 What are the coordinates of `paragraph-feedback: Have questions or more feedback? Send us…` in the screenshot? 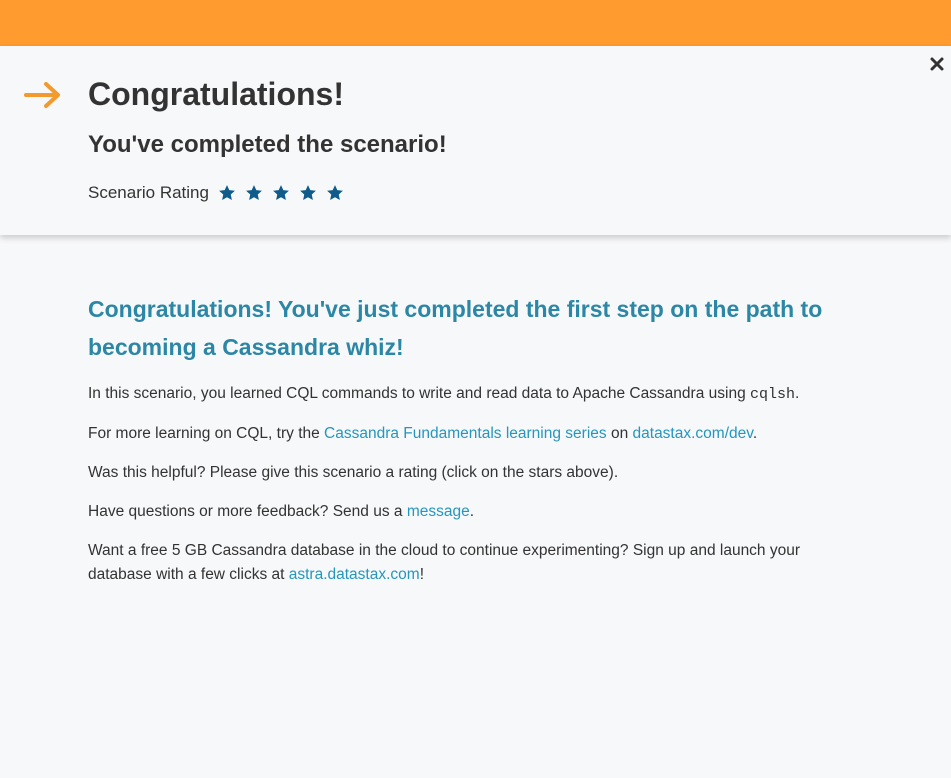 It's located at (458, 512).